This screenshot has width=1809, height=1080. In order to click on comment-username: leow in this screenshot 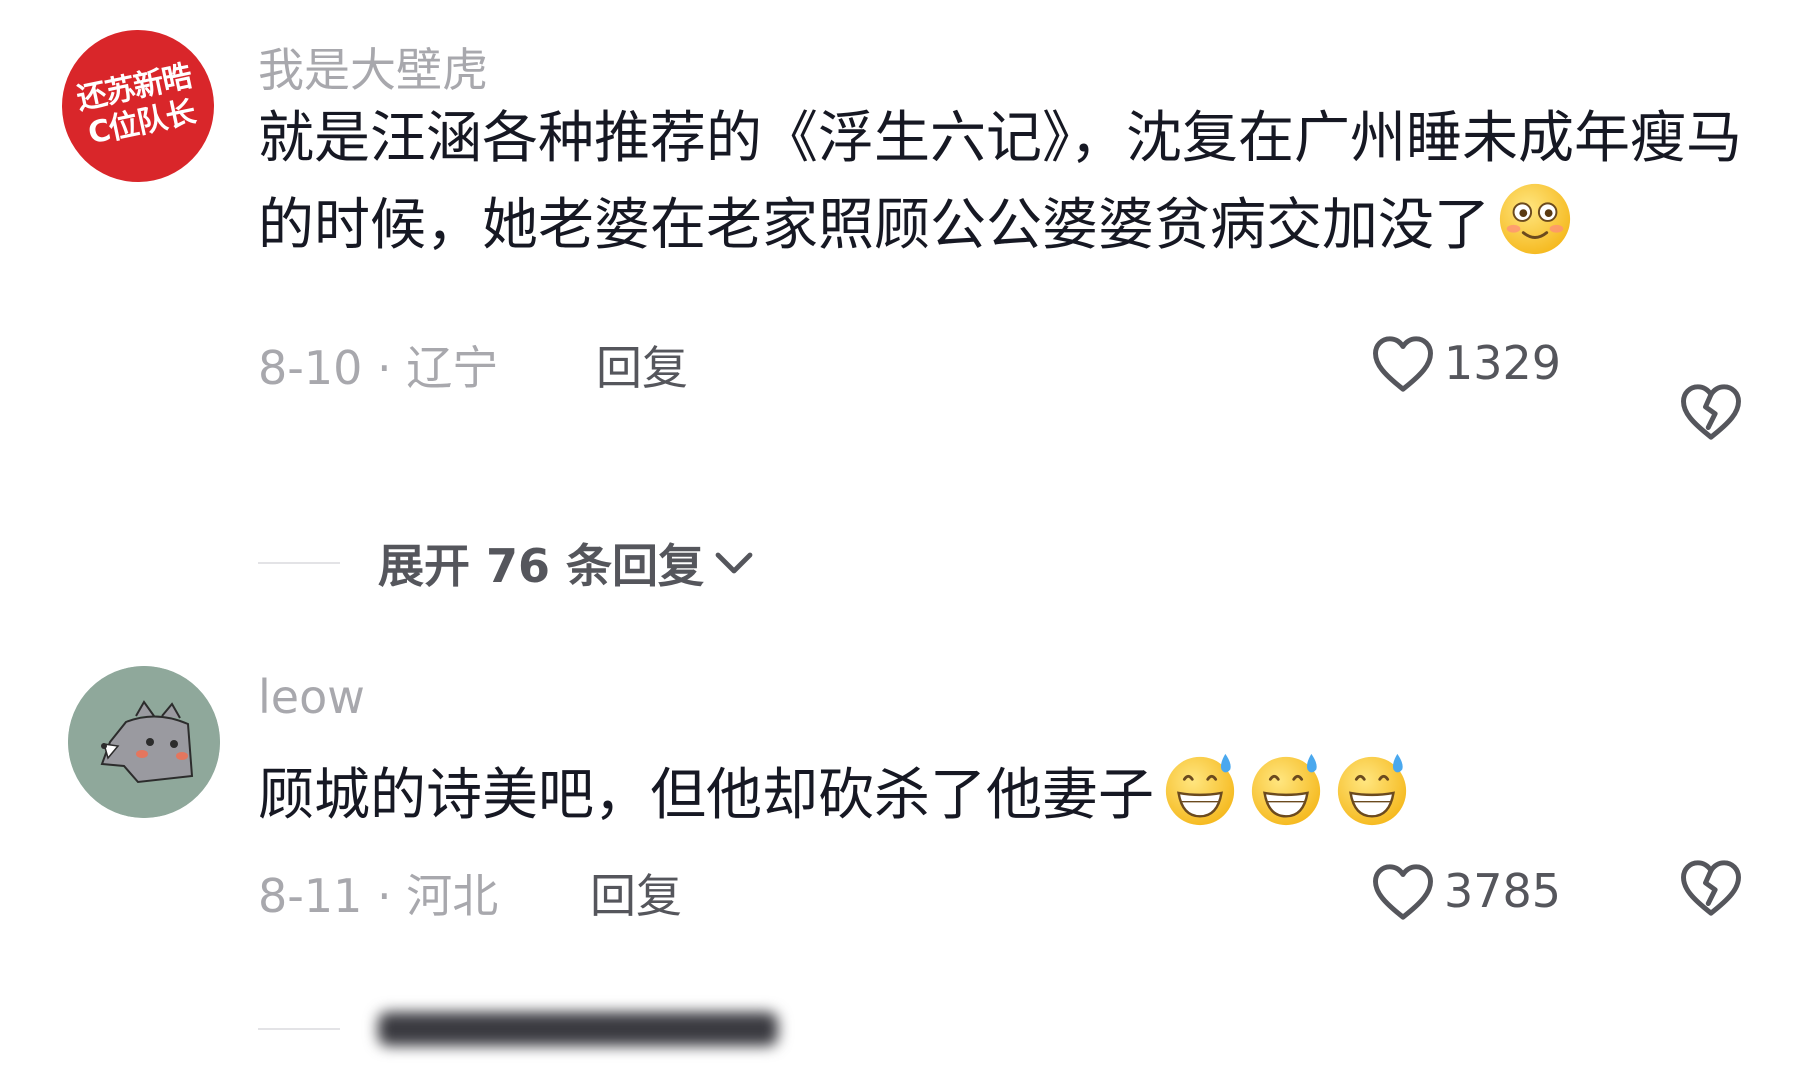, I will do `click(311, 697)`.